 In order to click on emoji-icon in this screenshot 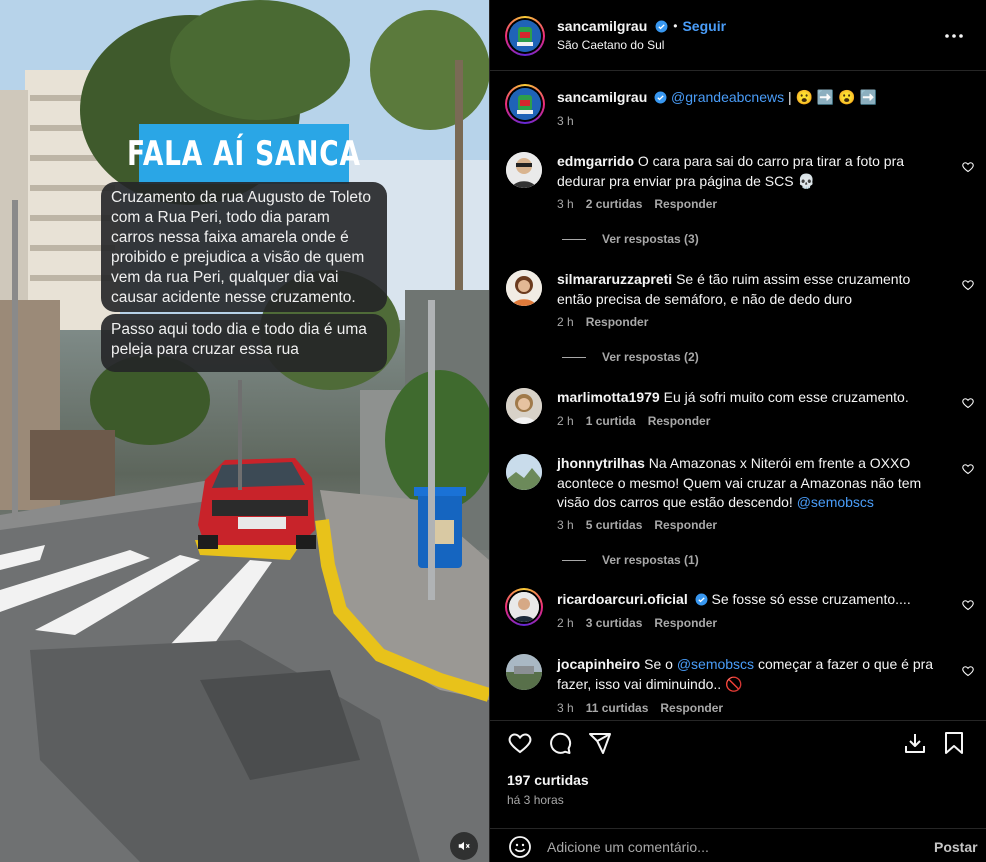, I will do `click(520, 847)`.